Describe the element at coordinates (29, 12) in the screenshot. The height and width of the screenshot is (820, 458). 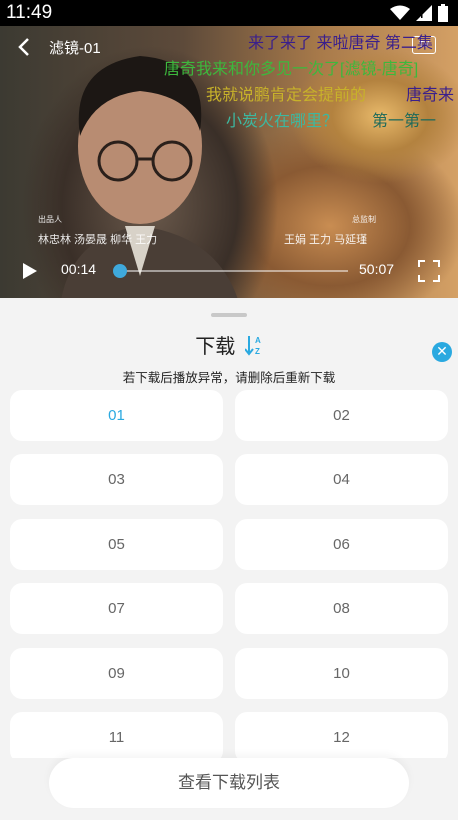
I see `status-time: 11:49` at that location.